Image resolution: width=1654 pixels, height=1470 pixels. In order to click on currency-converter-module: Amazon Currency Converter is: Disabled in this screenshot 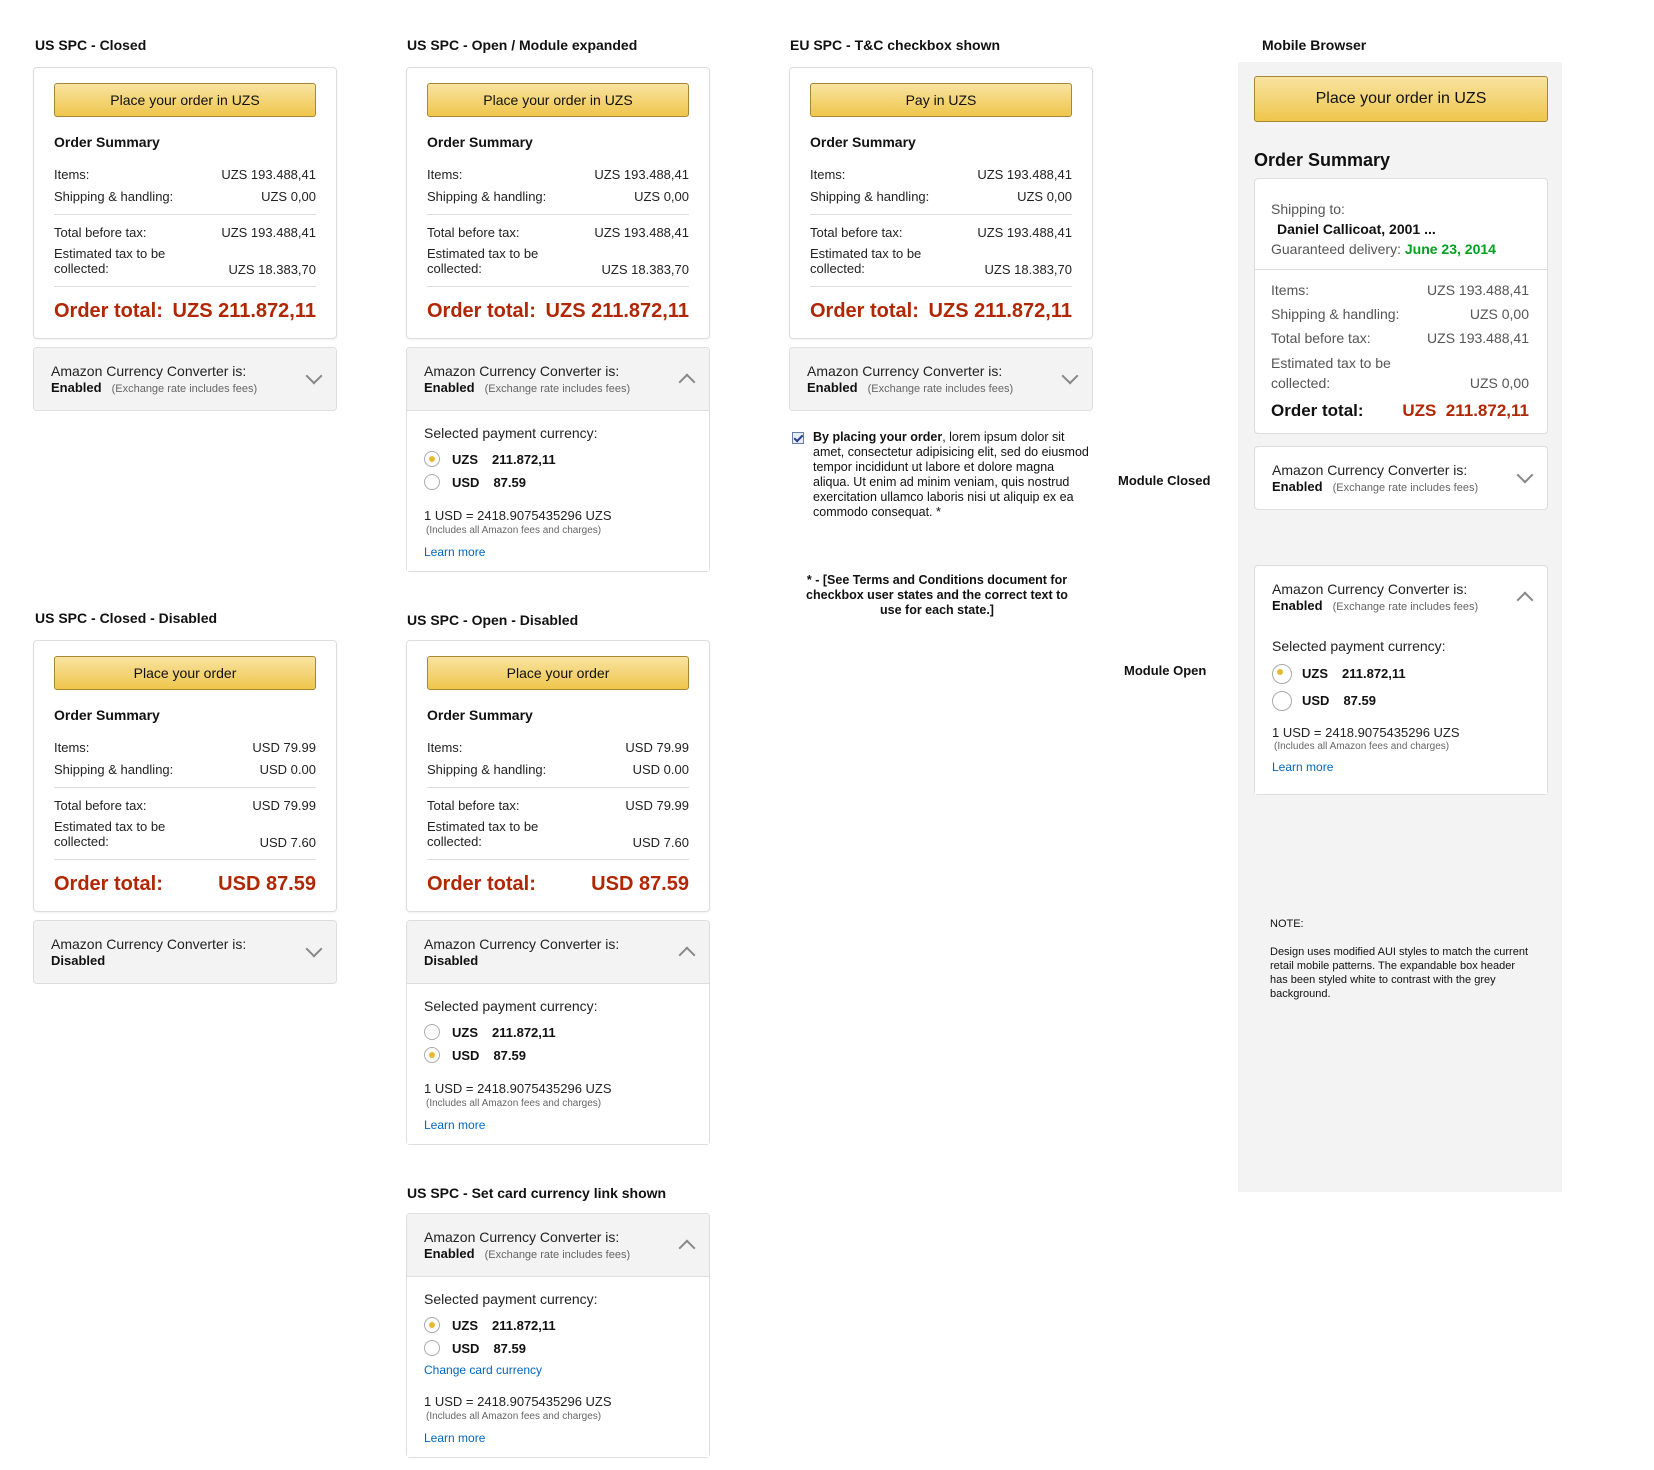, I will do `click(185, 952)`.